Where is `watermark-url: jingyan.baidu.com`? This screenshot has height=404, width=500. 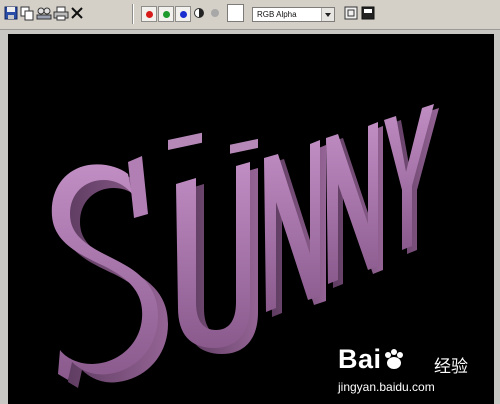 watermark-url: jingyan.baidu.com is located at coordinates (386, 387).